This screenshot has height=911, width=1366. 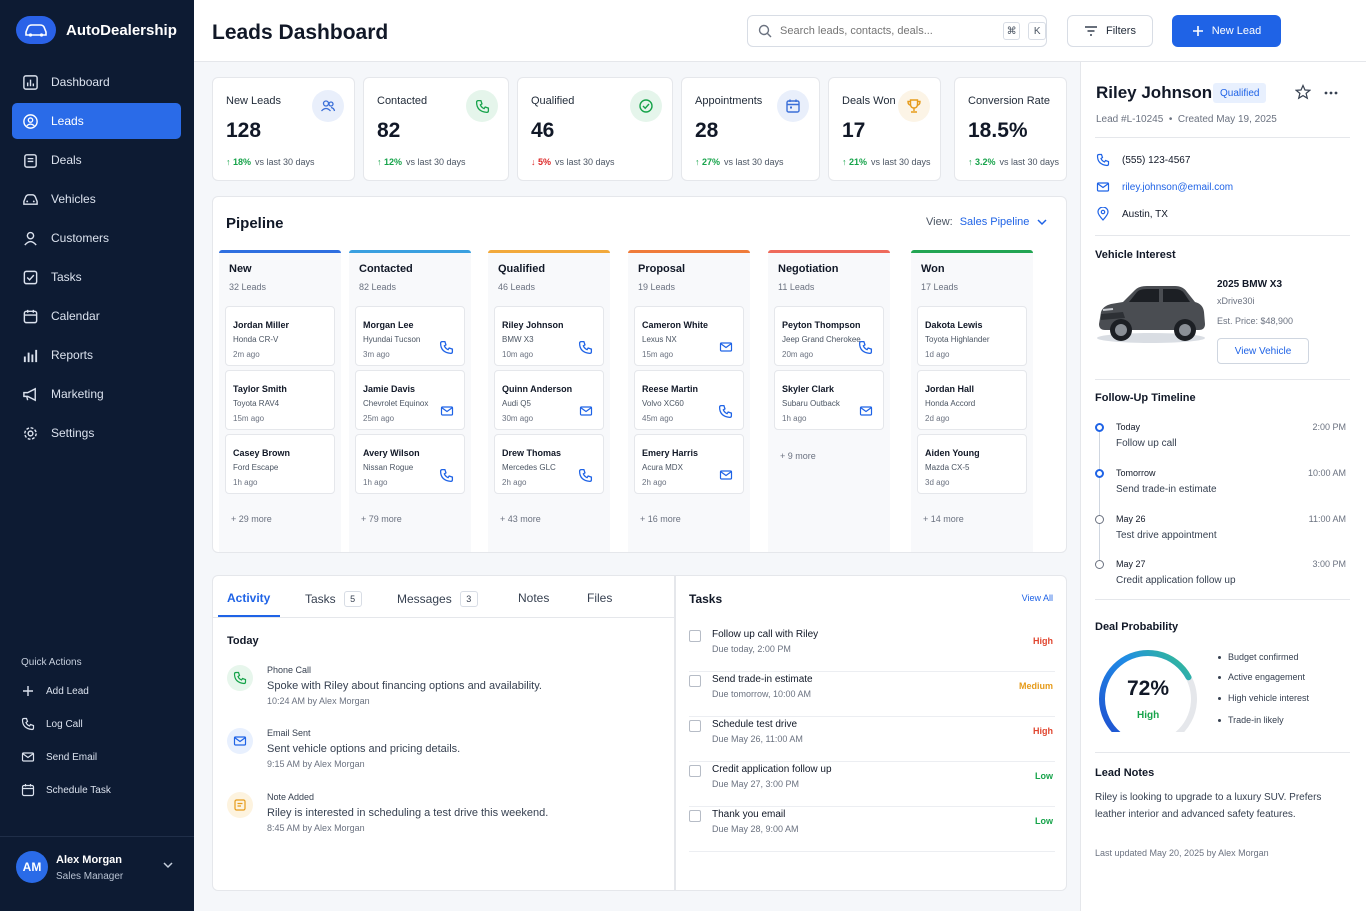 What do you see at coordinates (662, 467) in the screenshot?
I see `lead-card-vehicle: Acura MDX` at bounding box center [662, 467].